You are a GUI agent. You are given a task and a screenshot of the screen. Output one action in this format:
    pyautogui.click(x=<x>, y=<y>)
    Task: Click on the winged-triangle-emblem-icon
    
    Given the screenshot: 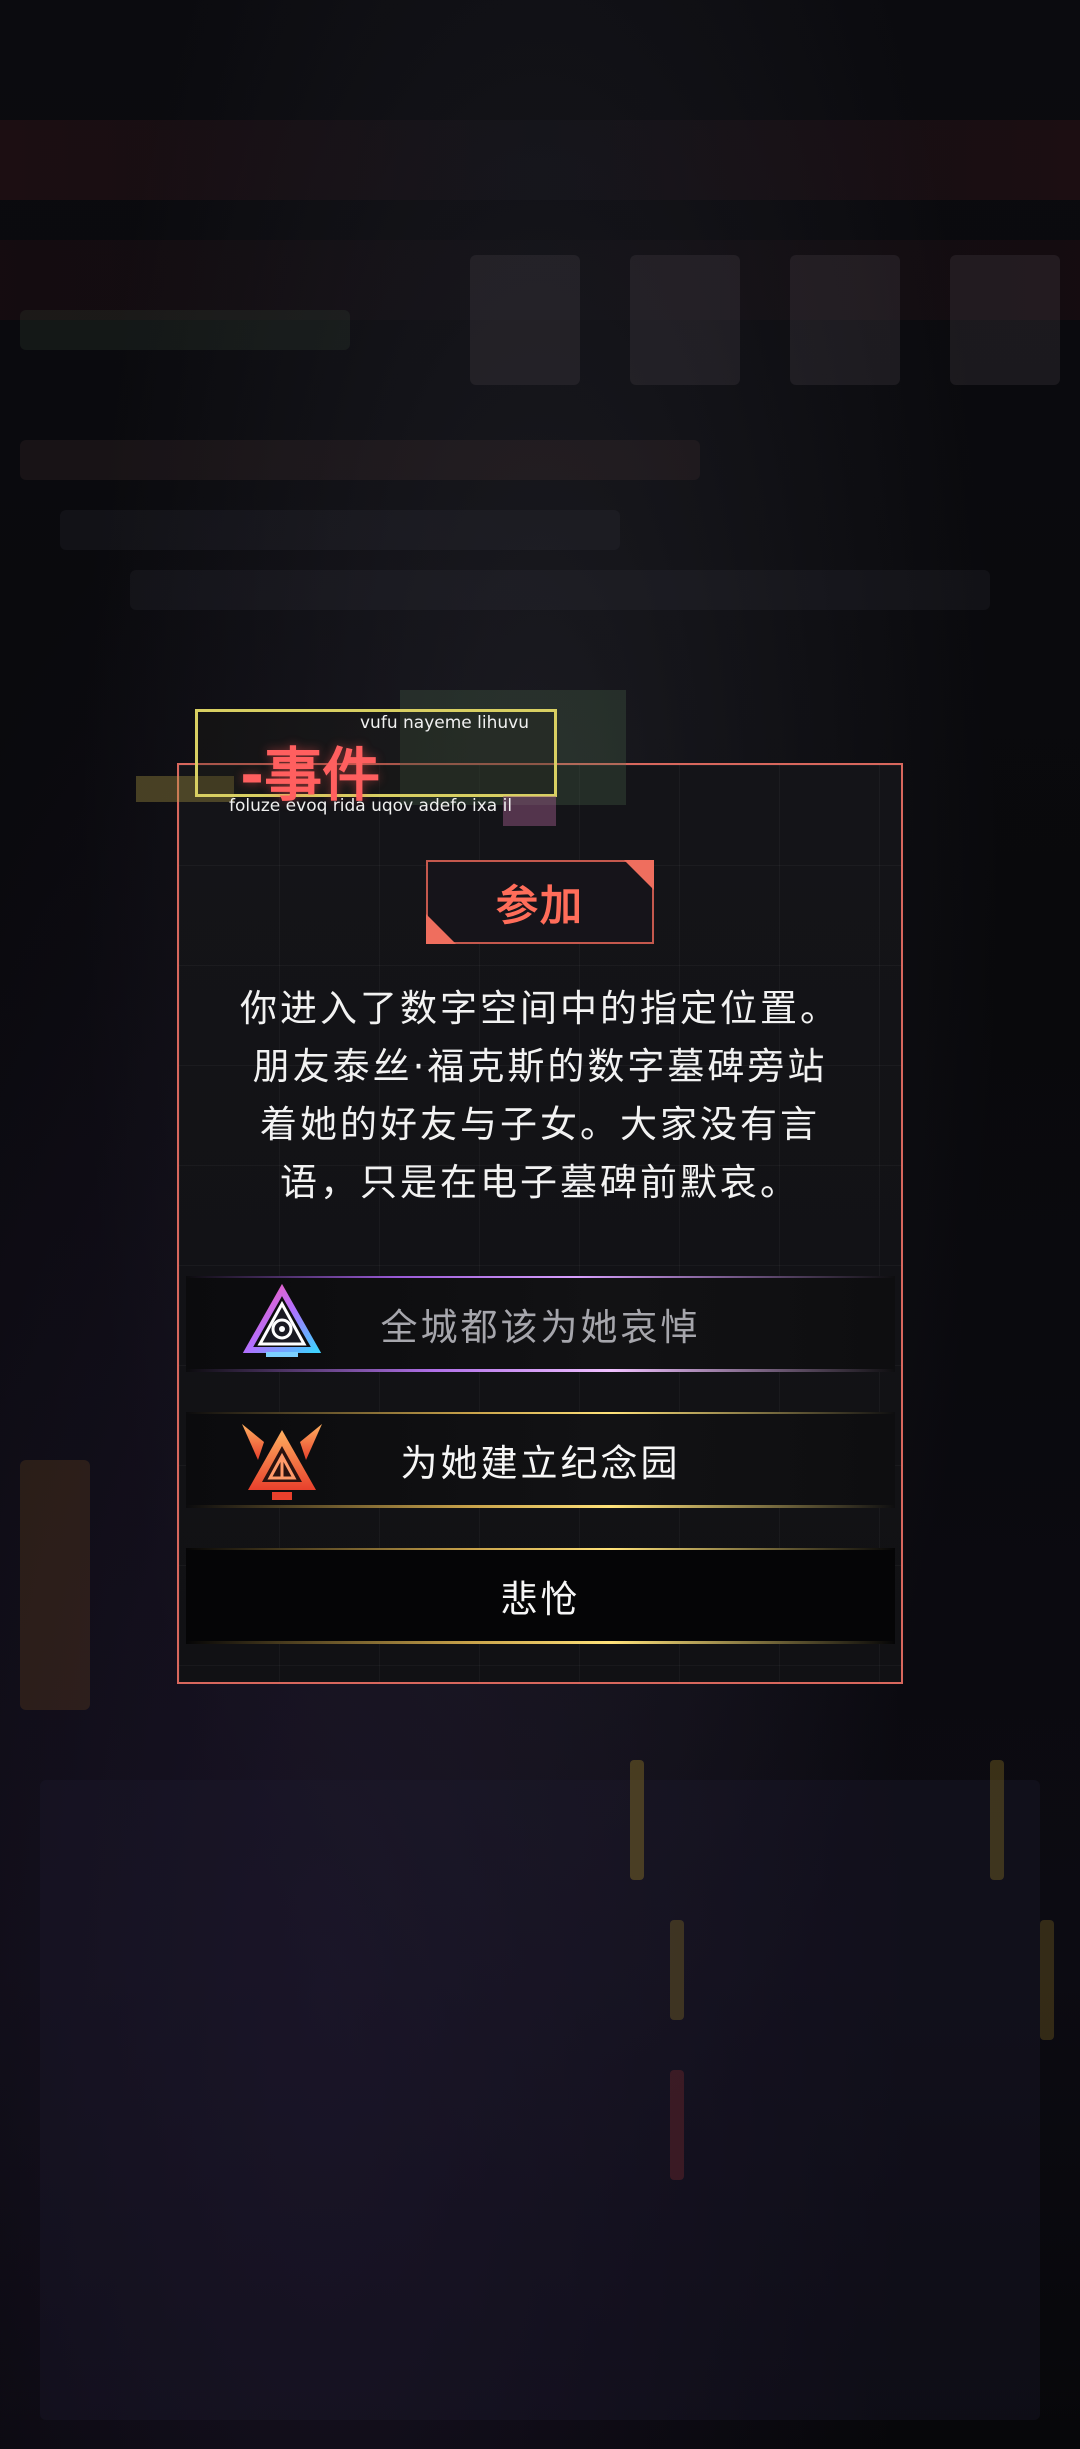 What is the action you would take?
    pyautogui.click(x=282, y=1462)
    